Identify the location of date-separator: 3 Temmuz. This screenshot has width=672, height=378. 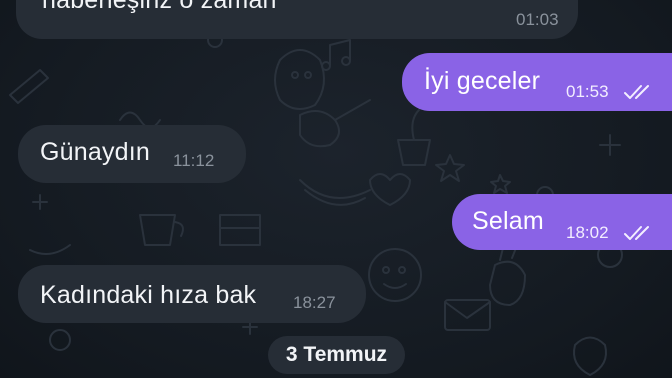
(336, 355).